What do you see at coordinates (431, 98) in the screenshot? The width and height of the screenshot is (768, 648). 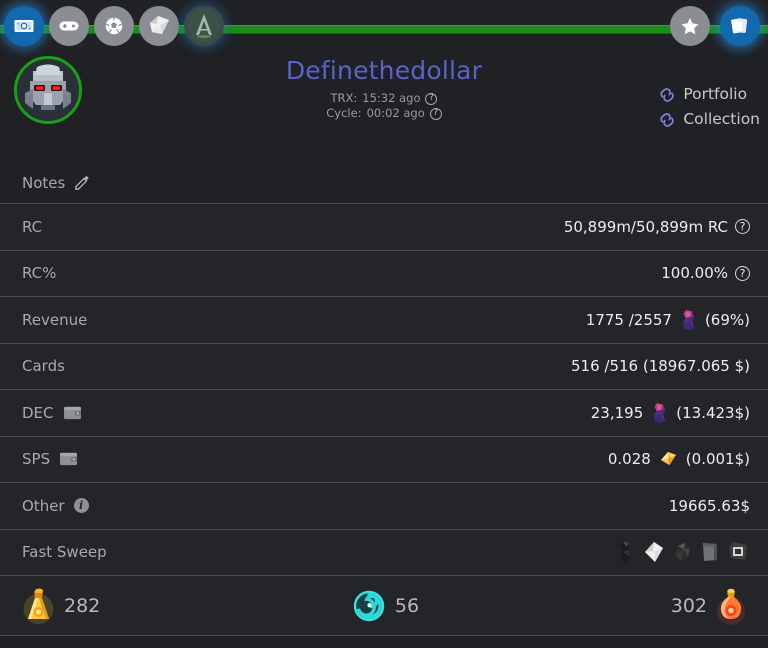 I see `trx-help-icon: ?` at bounding box center [431, 98].